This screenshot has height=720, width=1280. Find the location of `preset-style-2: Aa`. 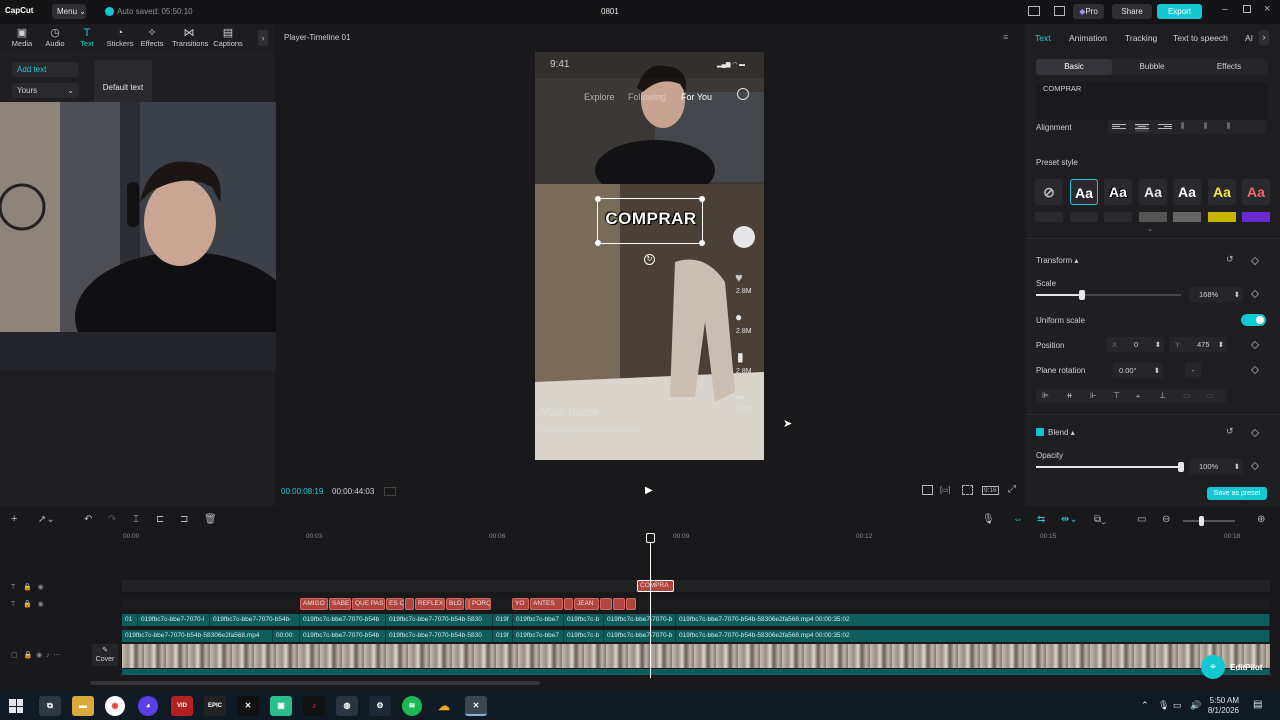

preset-style-2: Aa is located at coordinates (1118, 192).